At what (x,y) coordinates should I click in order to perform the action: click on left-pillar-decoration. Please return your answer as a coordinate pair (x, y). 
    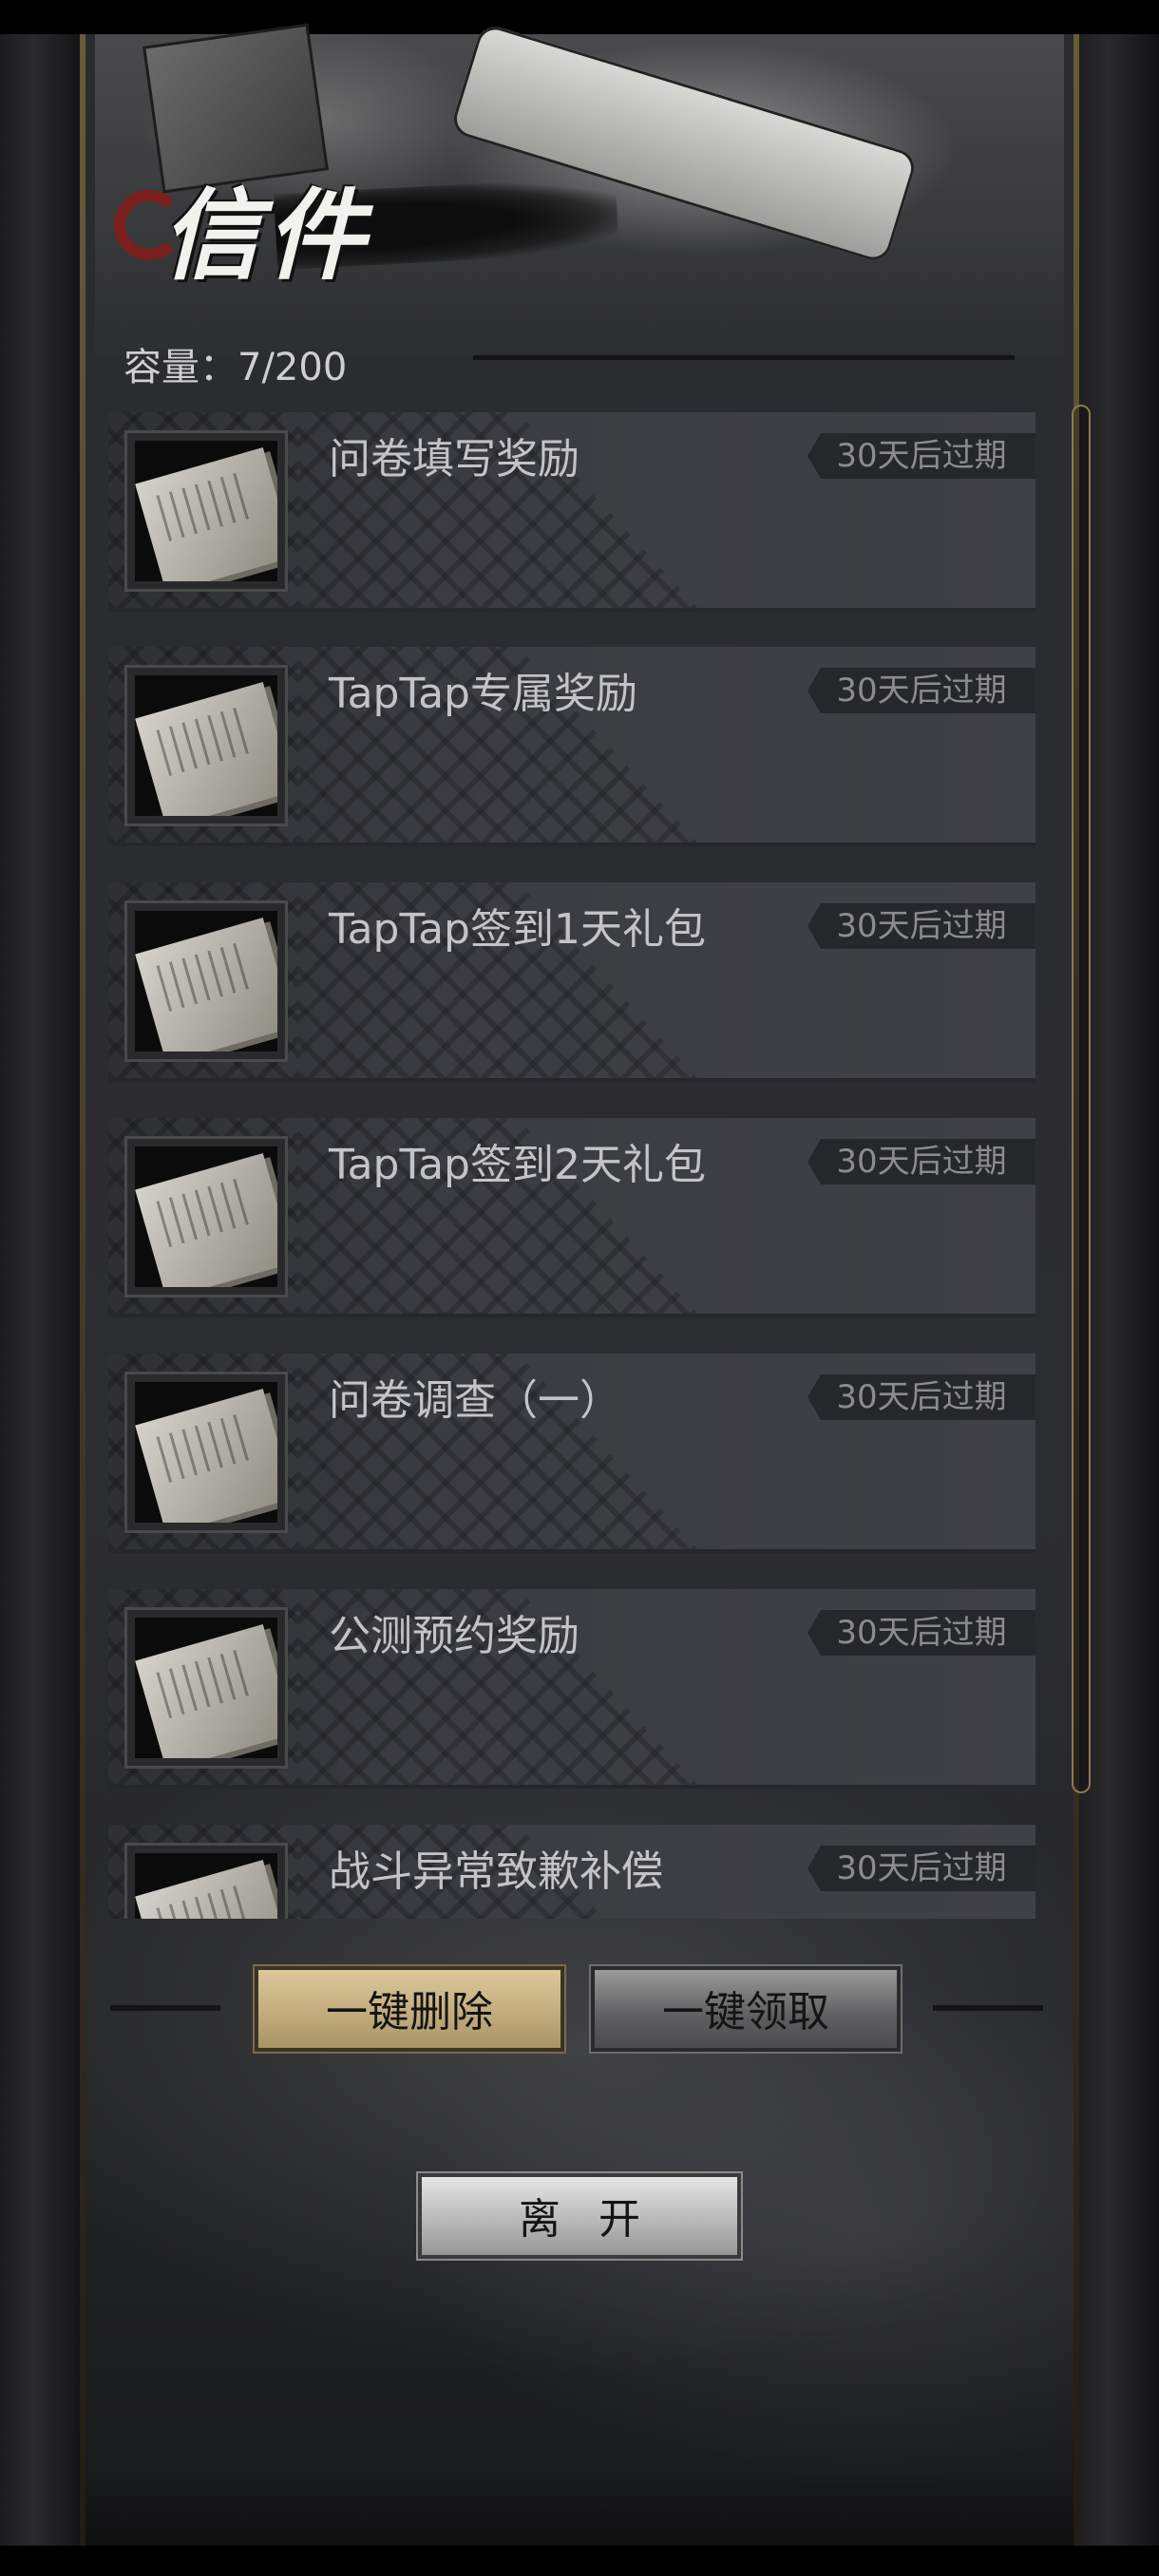
    Looking at the image, I should click on (43, 1290).